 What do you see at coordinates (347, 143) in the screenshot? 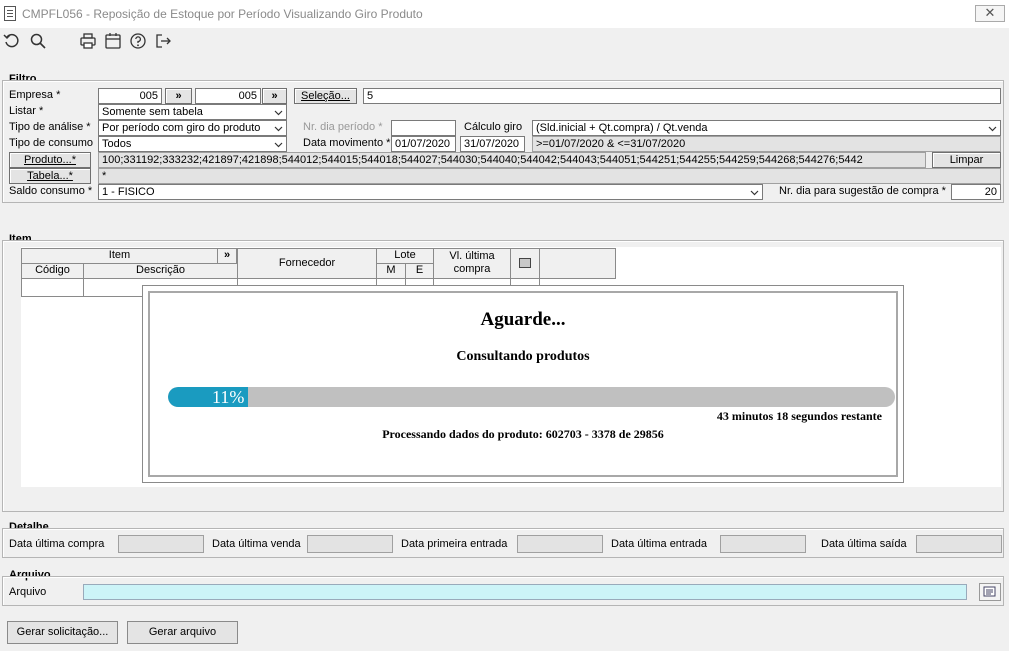
I see `data-movimento-label: Data movimento *` at bounding box center [347, 143].